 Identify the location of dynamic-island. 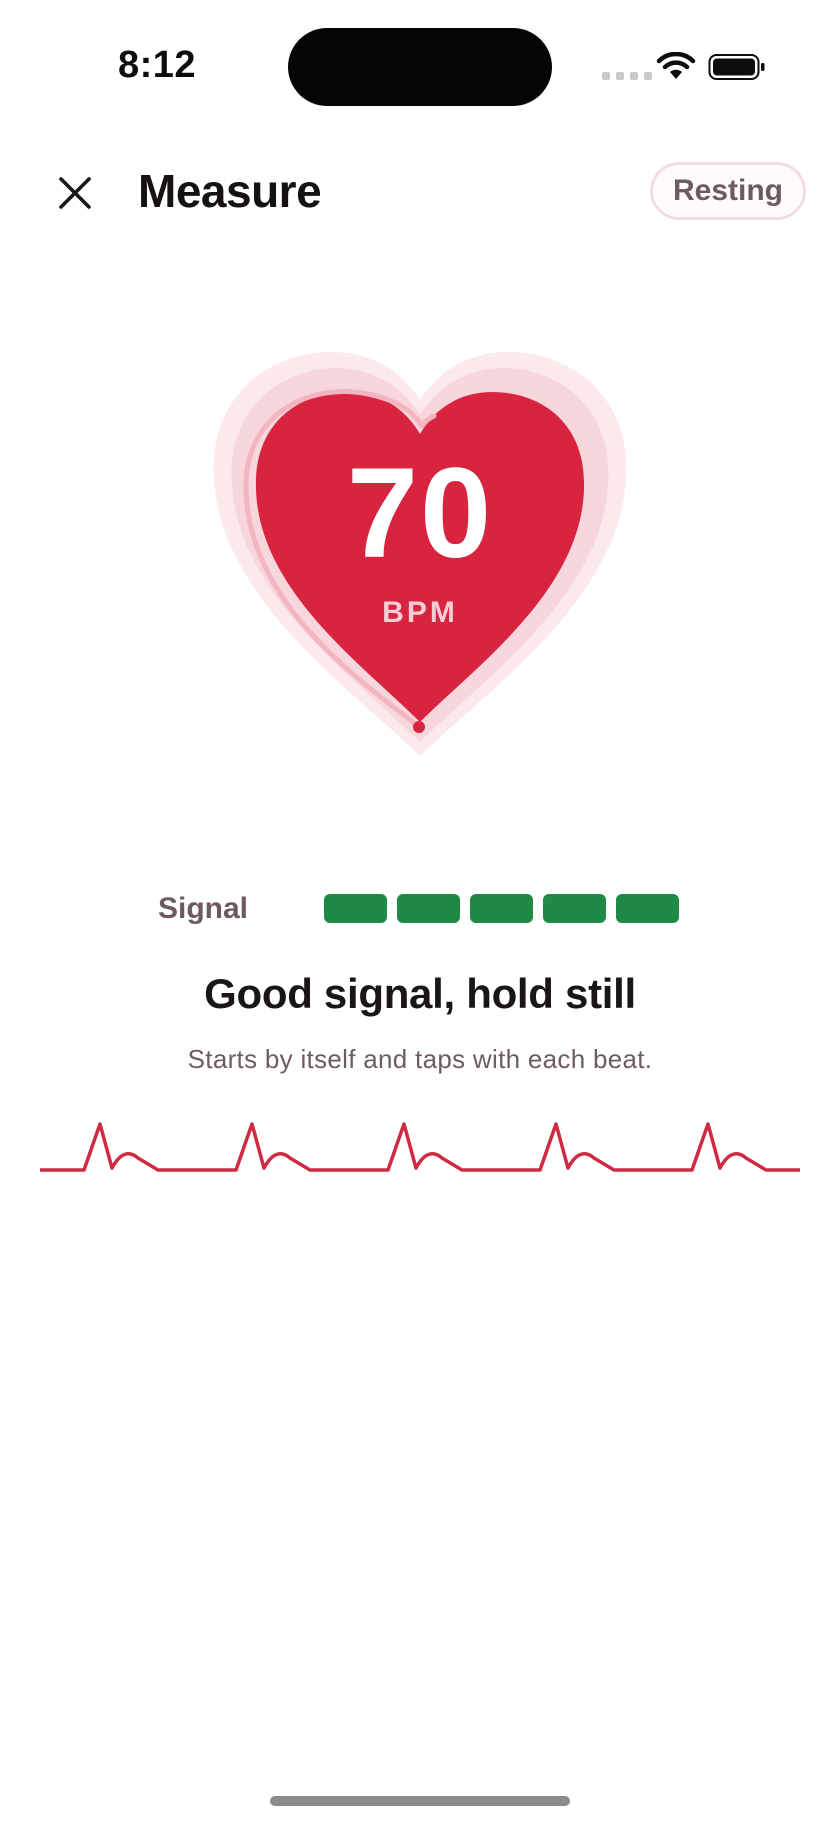
(420, 67).